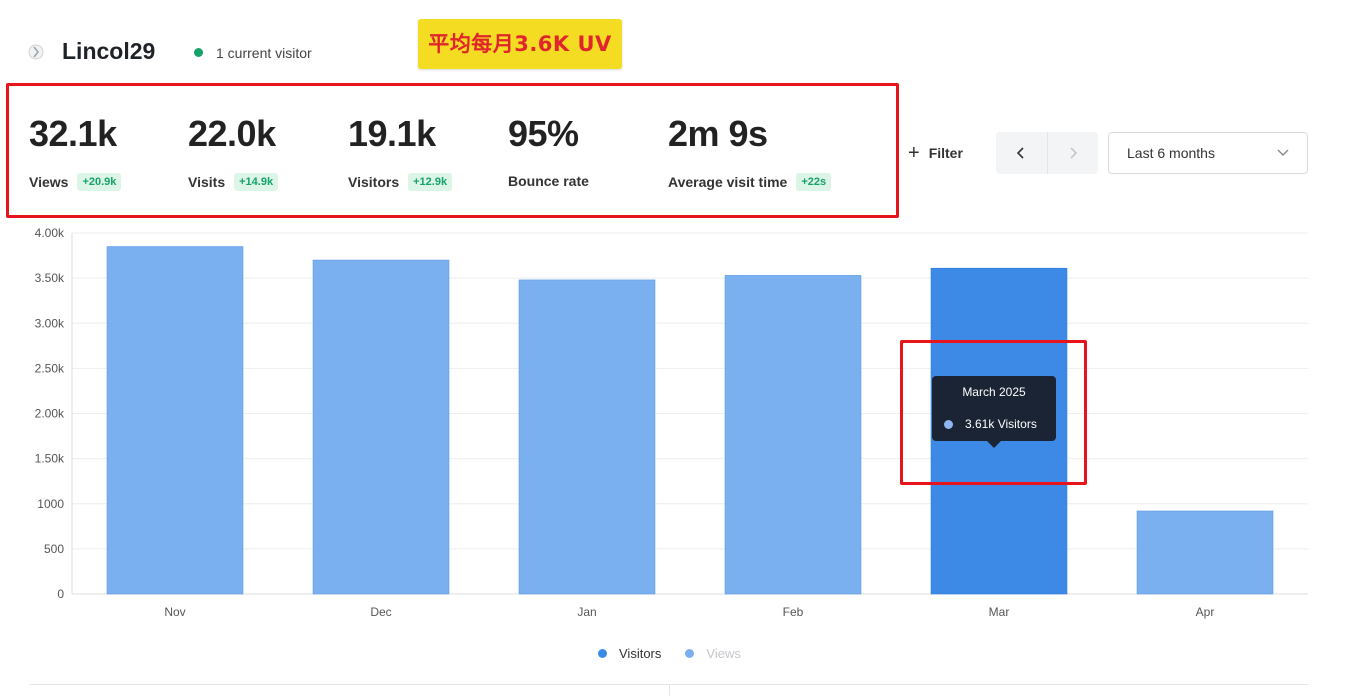 Image resolution: width=1356 pixels, height=696 pixels. Describe the element at coordinates (994, 392) in the screenshot. I see `tooltip-title: March 2025` at that location.